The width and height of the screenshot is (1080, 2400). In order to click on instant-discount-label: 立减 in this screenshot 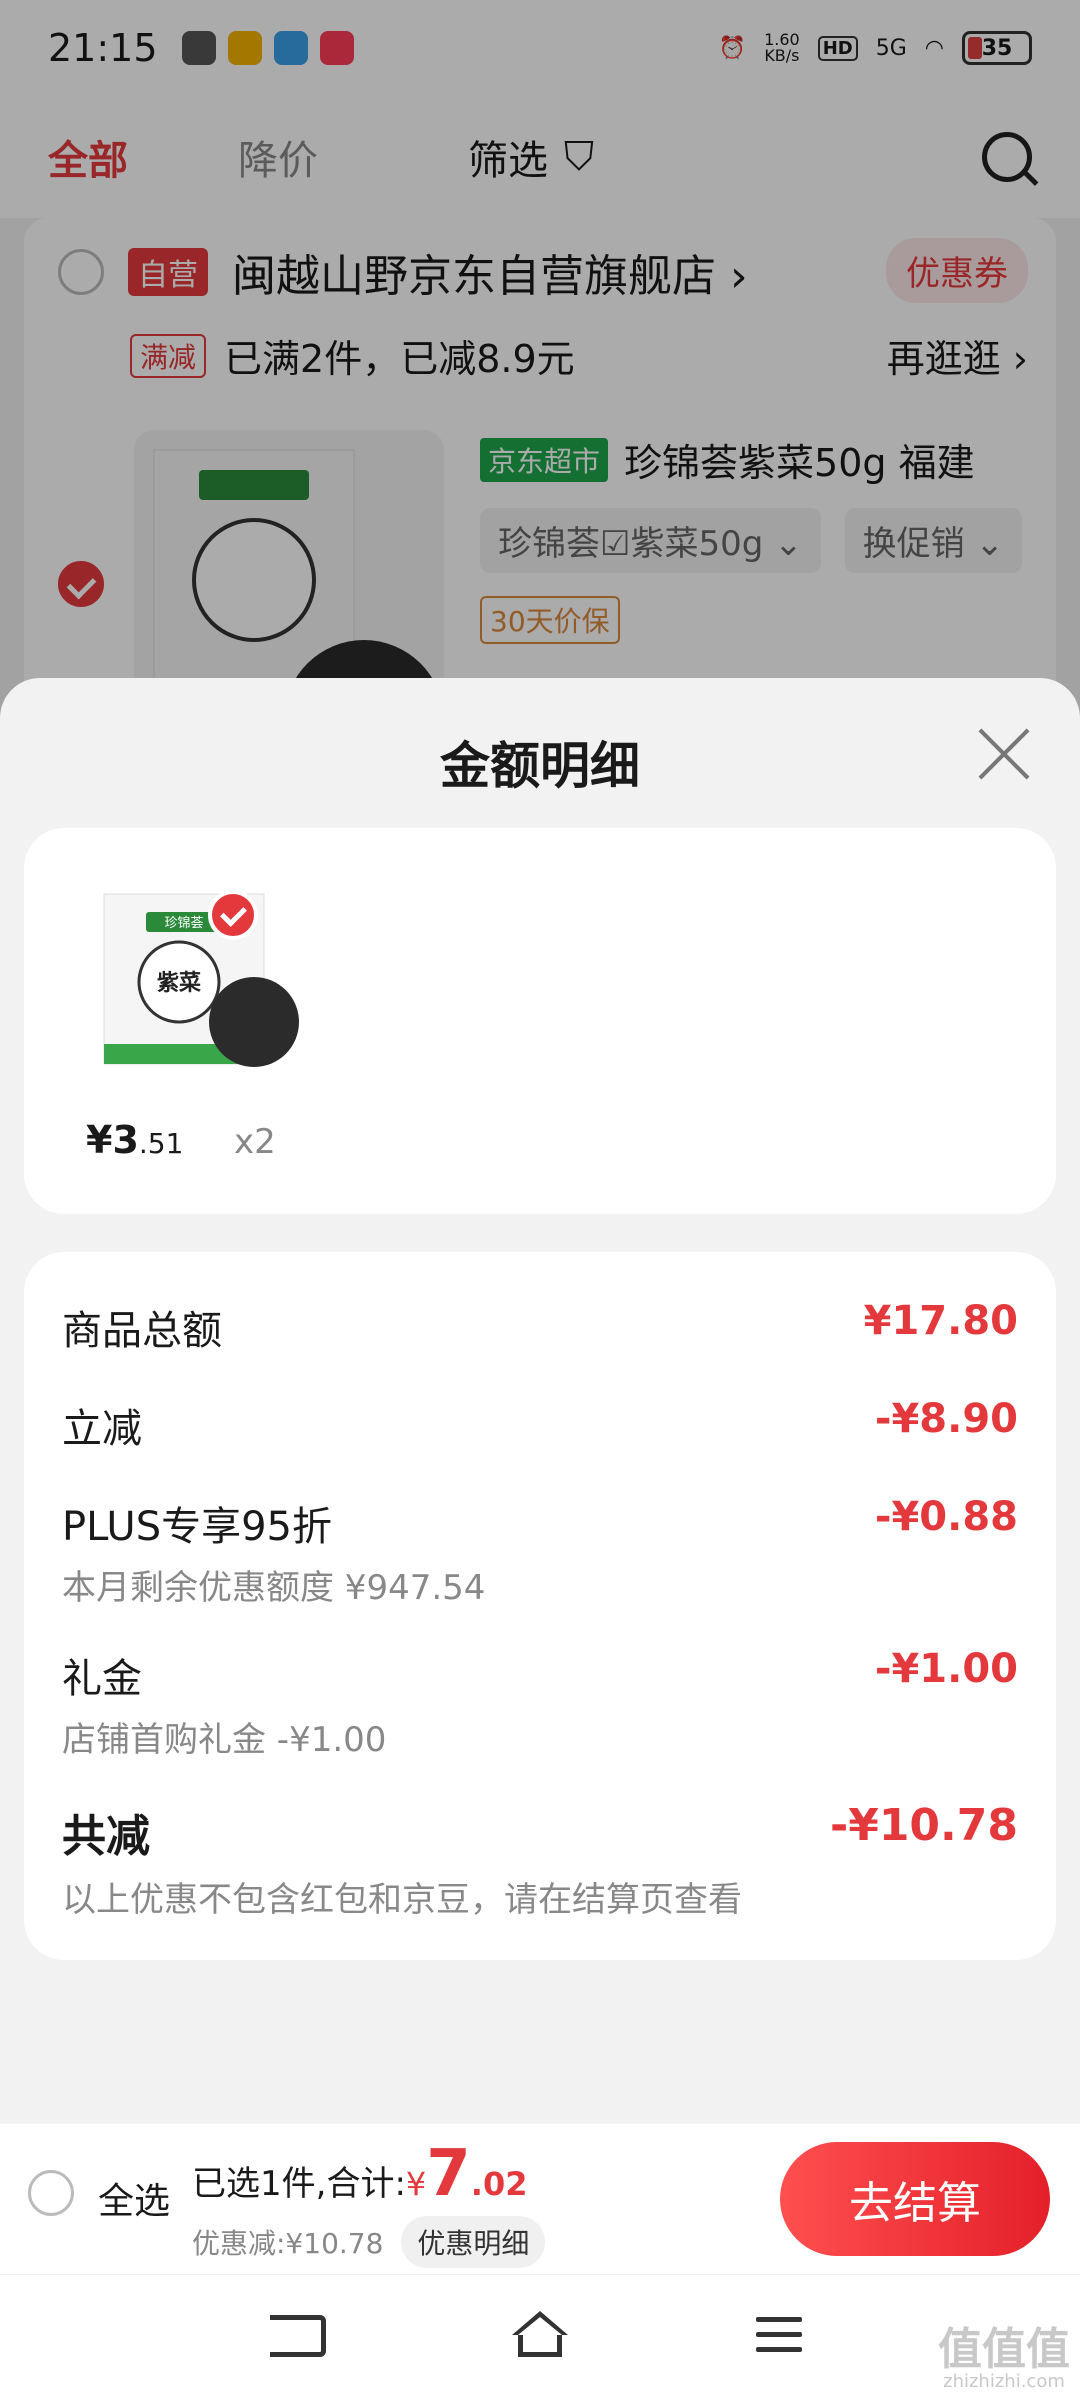, I will do `click(102, 1429)`.